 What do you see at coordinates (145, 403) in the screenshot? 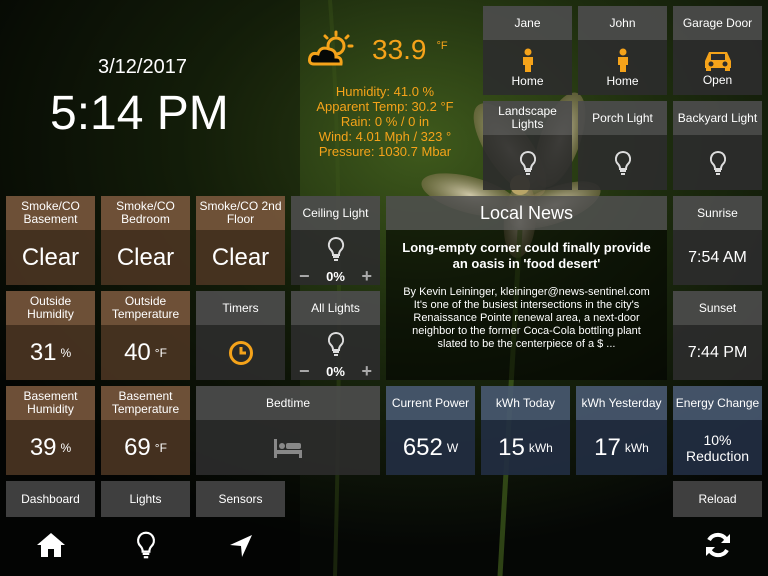
I see `basement-temperature-label: Basement Temperature` at bounding box center [145, 403].